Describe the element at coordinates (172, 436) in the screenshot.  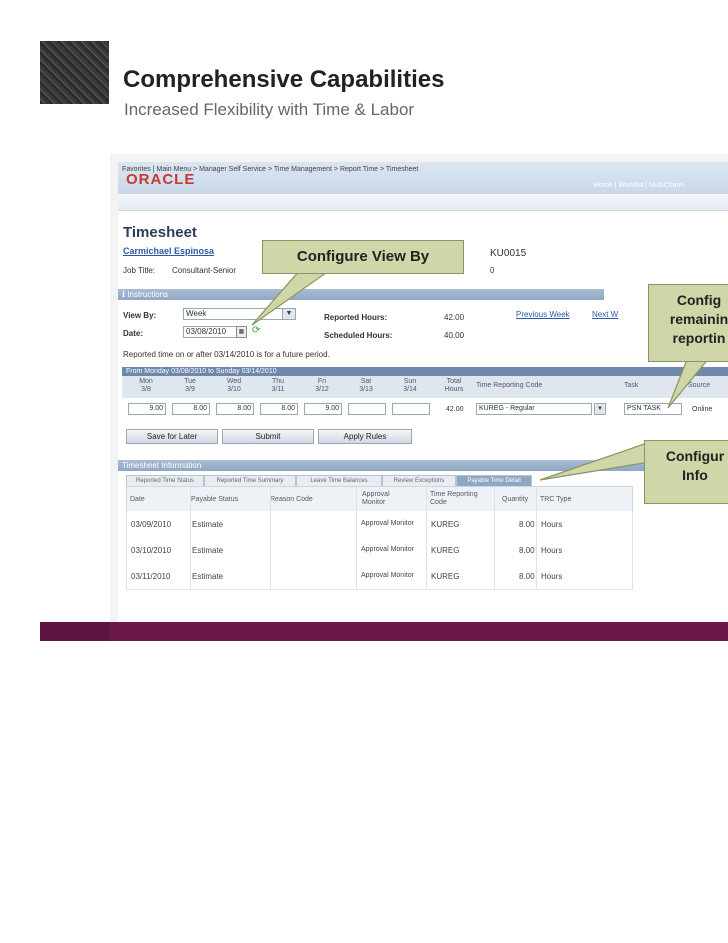
I see `save-for-later-button: Save for Later` at that location.